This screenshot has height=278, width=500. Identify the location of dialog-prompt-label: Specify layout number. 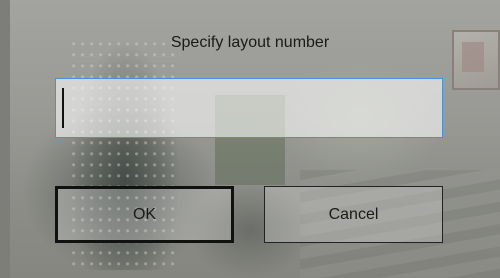
(250, 42).